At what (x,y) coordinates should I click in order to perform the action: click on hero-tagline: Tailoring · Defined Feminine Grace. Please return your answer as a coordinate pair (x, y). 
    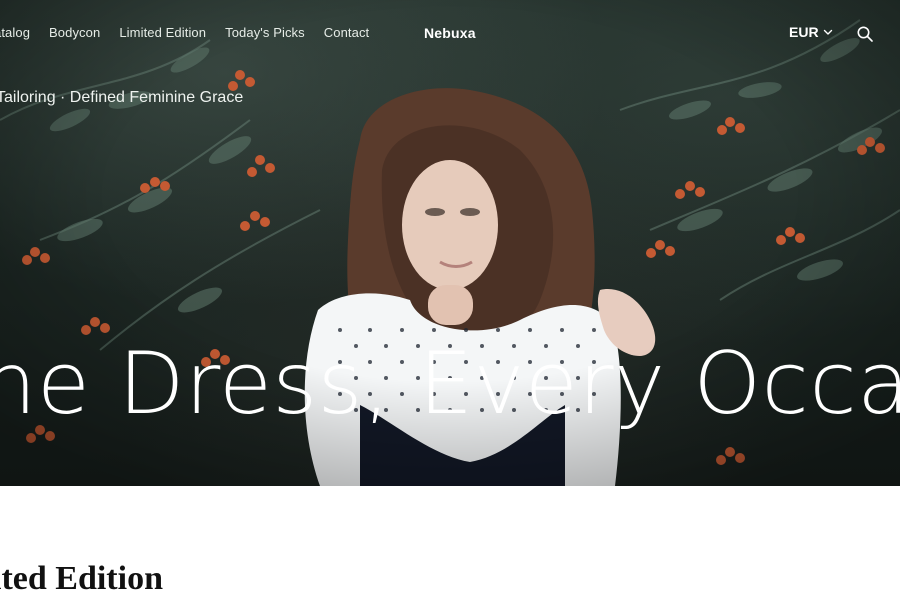
    Looking at the image, I should click on (122, 97).